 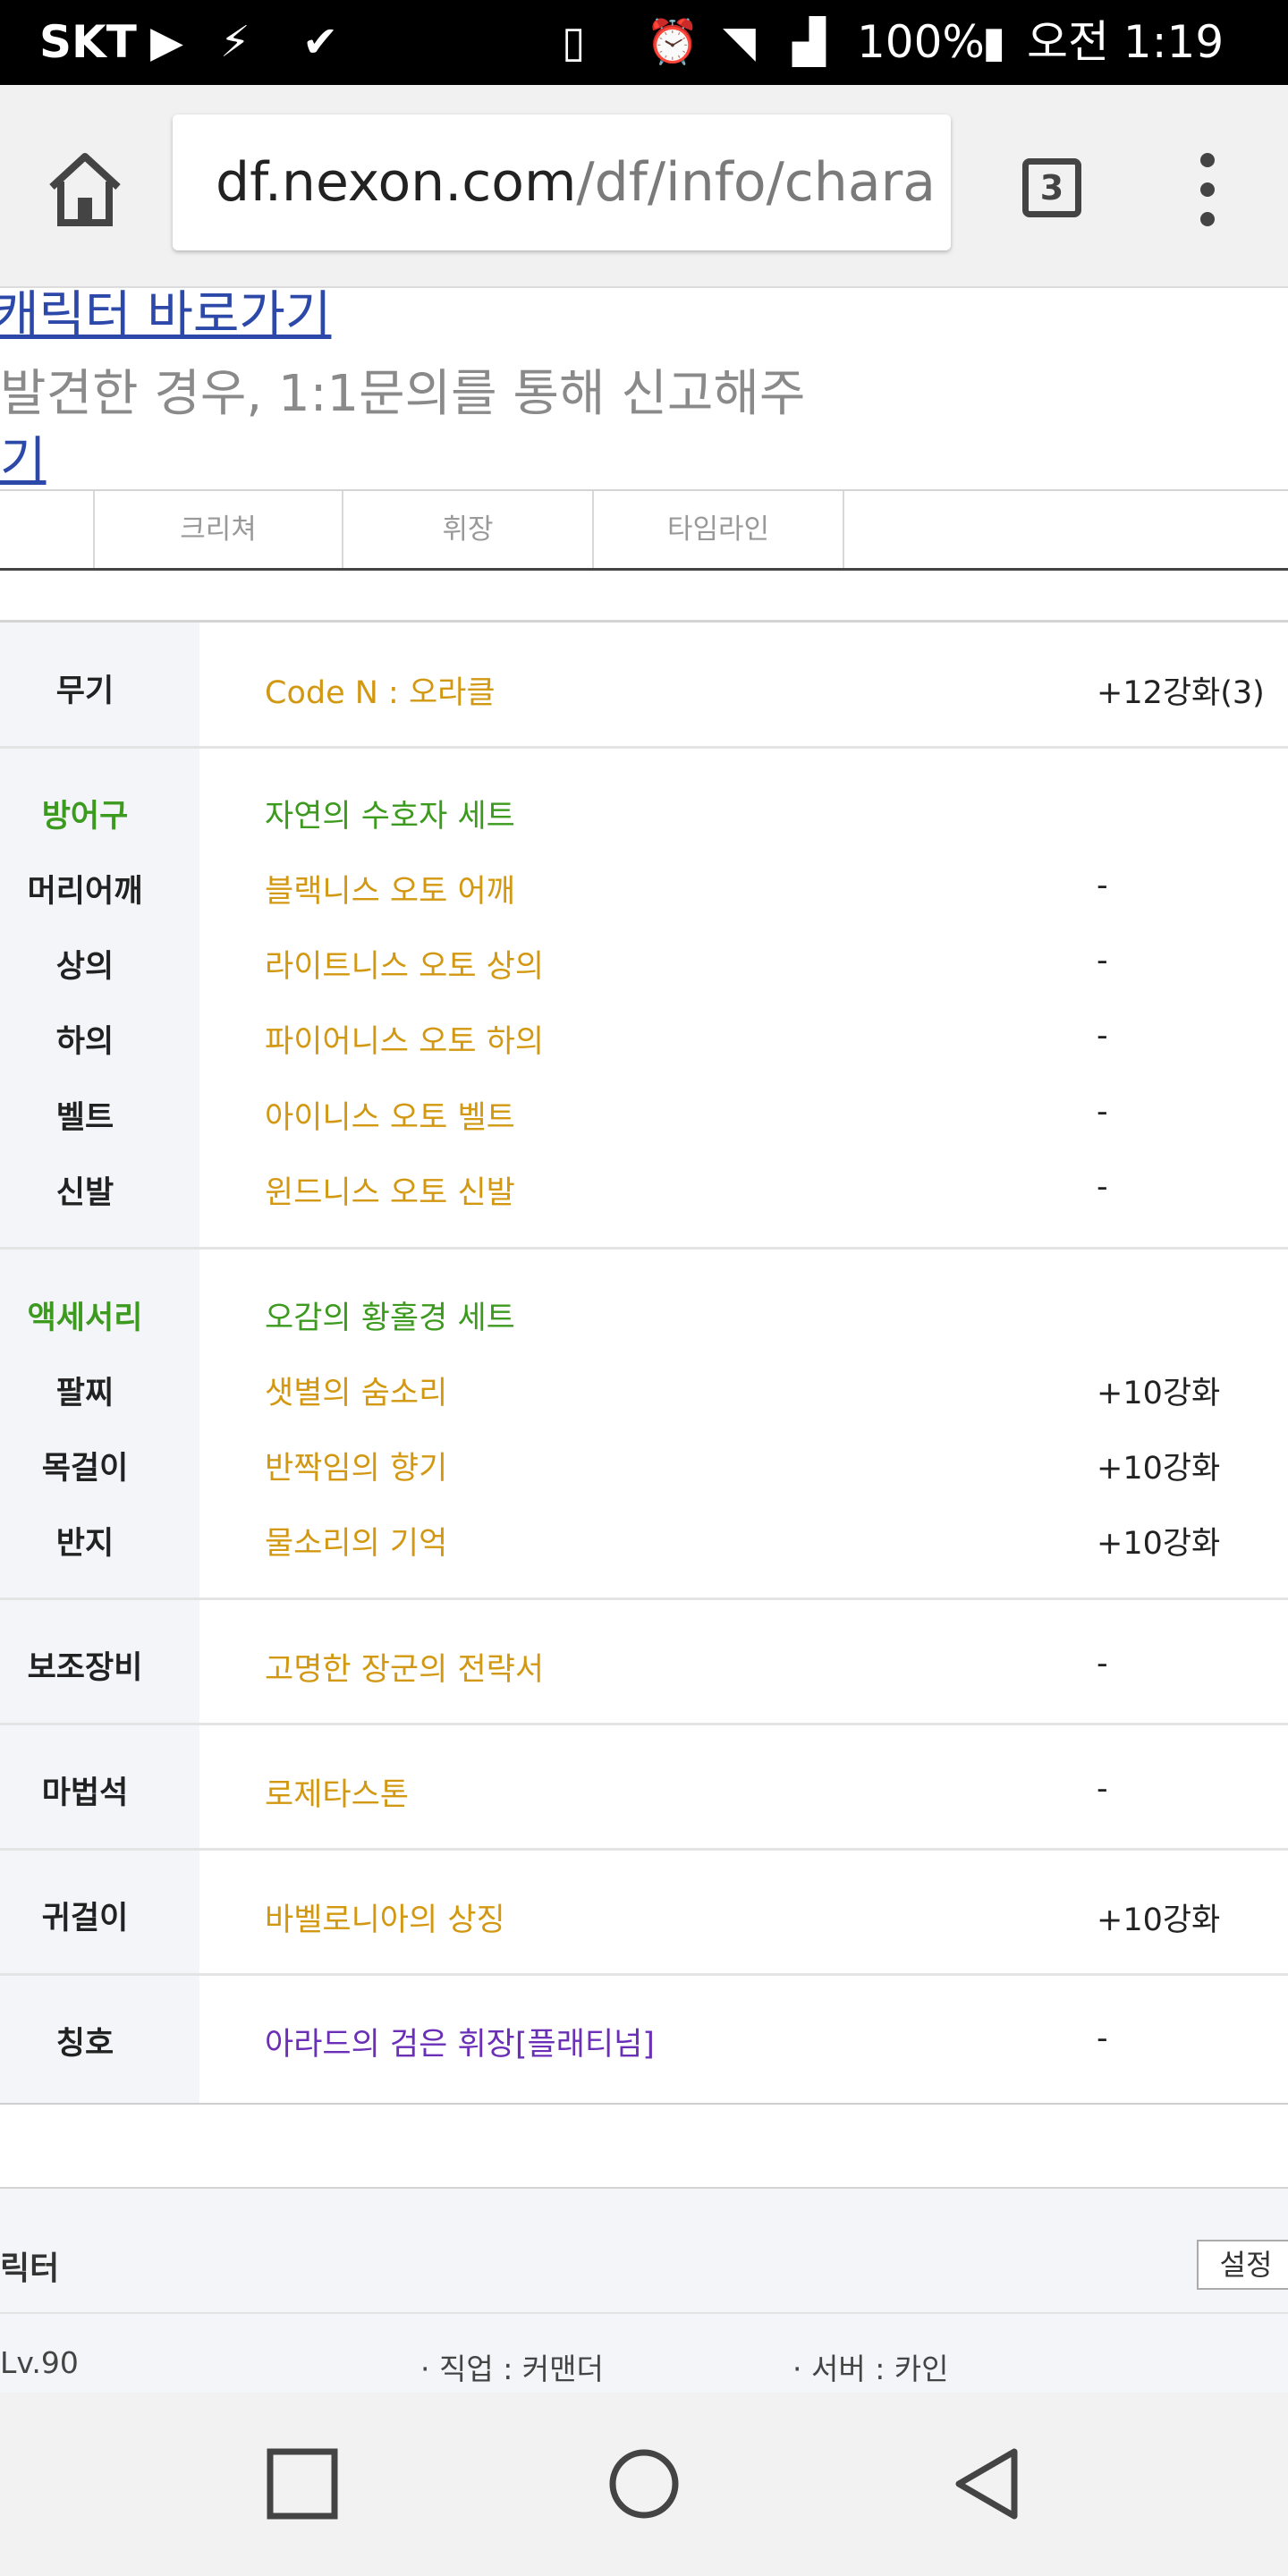 What do you see at coordinates (390, 1190) in the screenshot?
I see `armor-name: 윈드니스 오토 신발` at bounding box center [390, 1190].